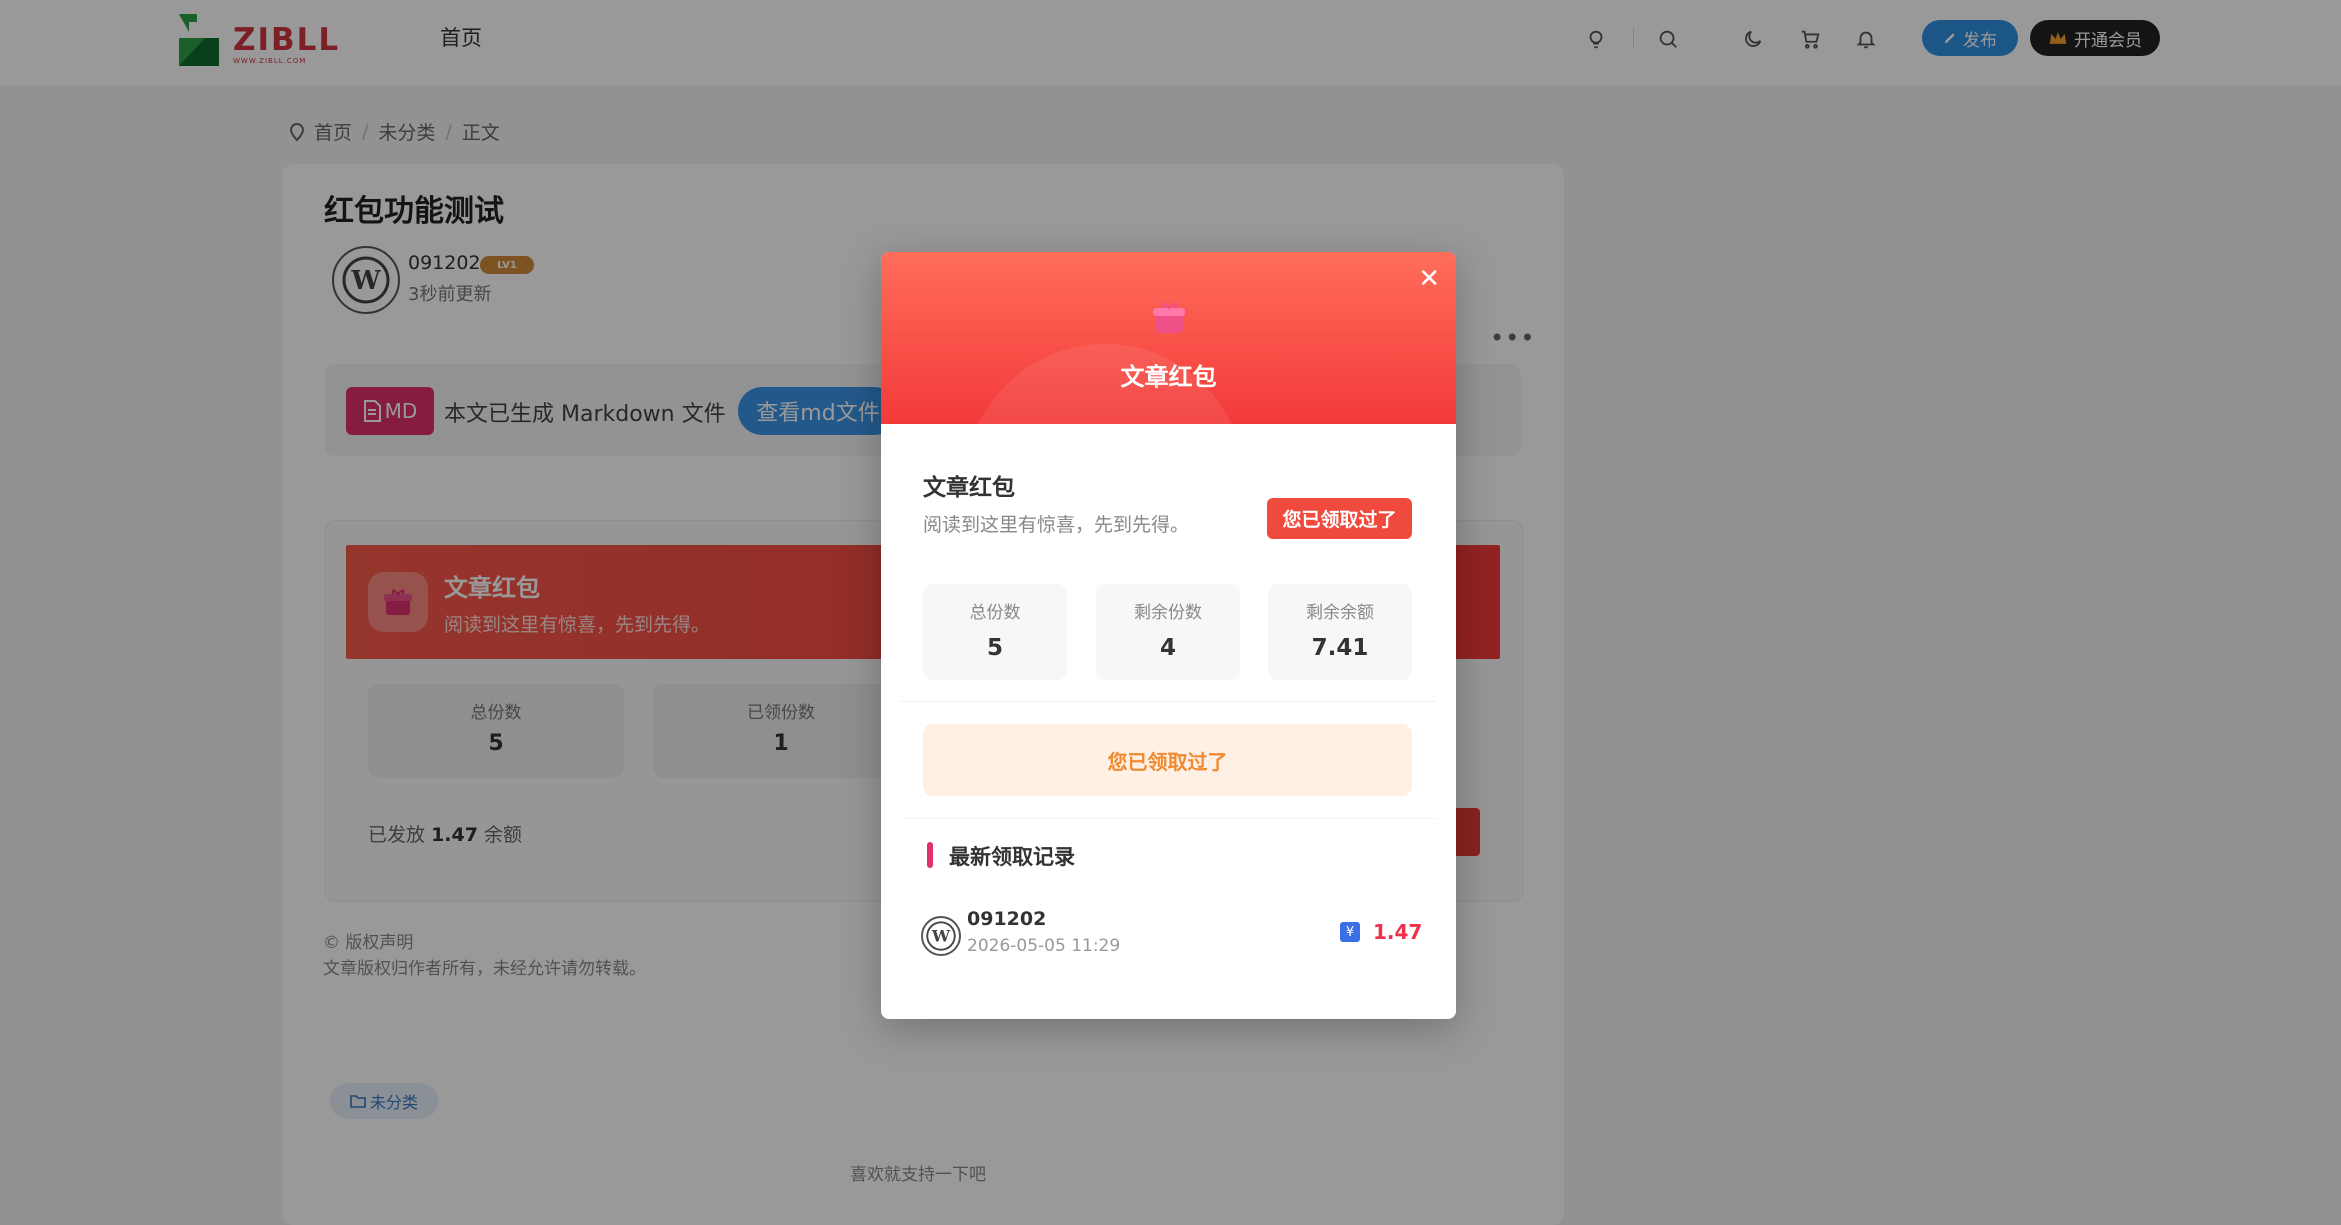 Image resolution: width=2341 pixels, height=1225 pixels. I want to click on stat-total-shares: 总份数 5, so click(995, 632).